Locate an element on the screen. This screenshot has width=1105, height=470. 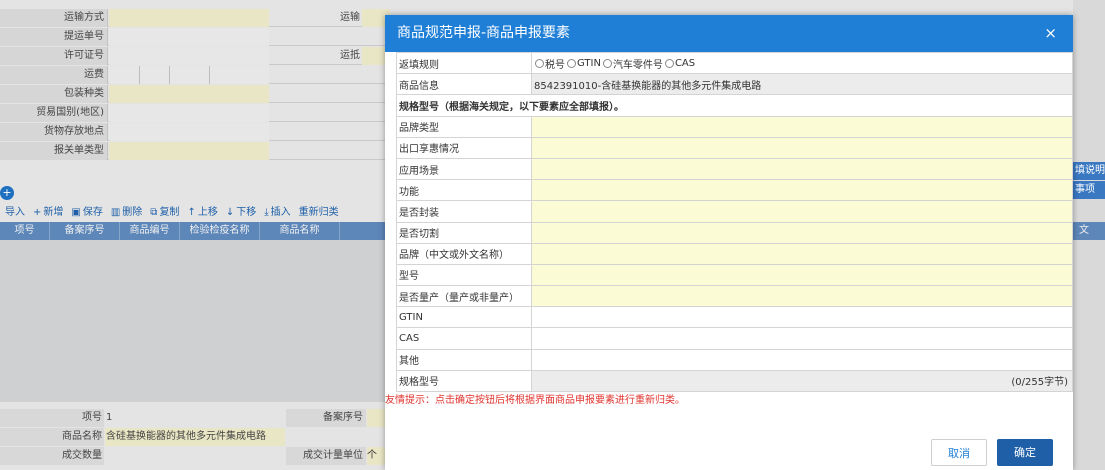
element-row: 功能 is located at coordinates (734, 190).